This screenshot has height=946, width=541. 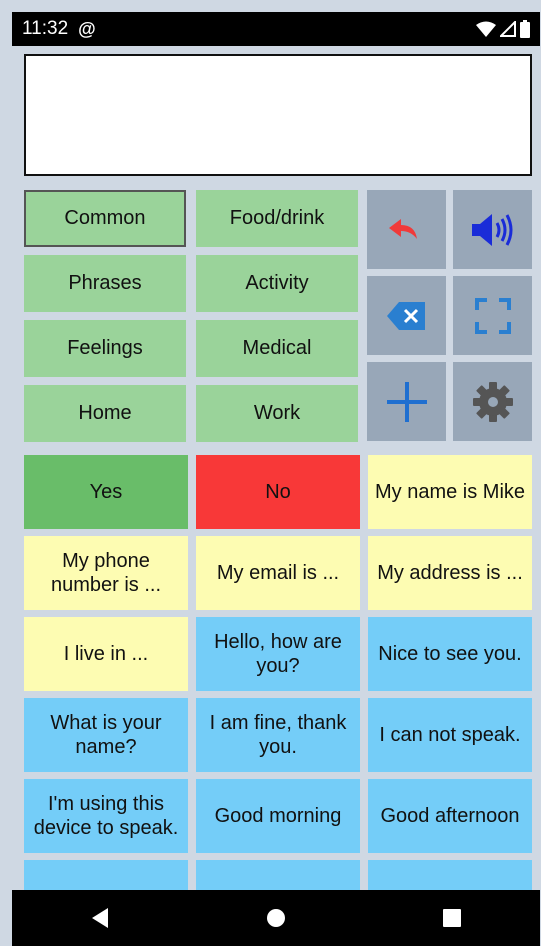 I want to click on phrase-tile-yes: Yes, so click(x=106, y=492).